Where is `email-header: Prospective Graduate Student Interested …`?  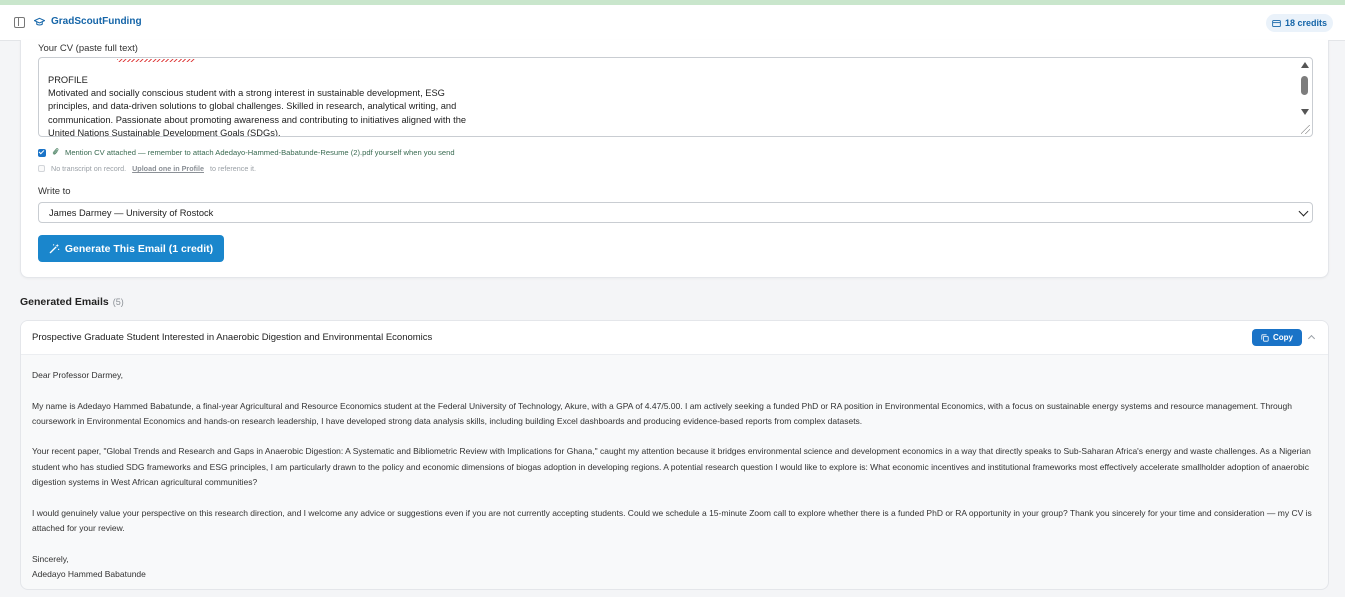
email-header: Prospective Graduate Student Interested … is located at coordinates (674, 338).